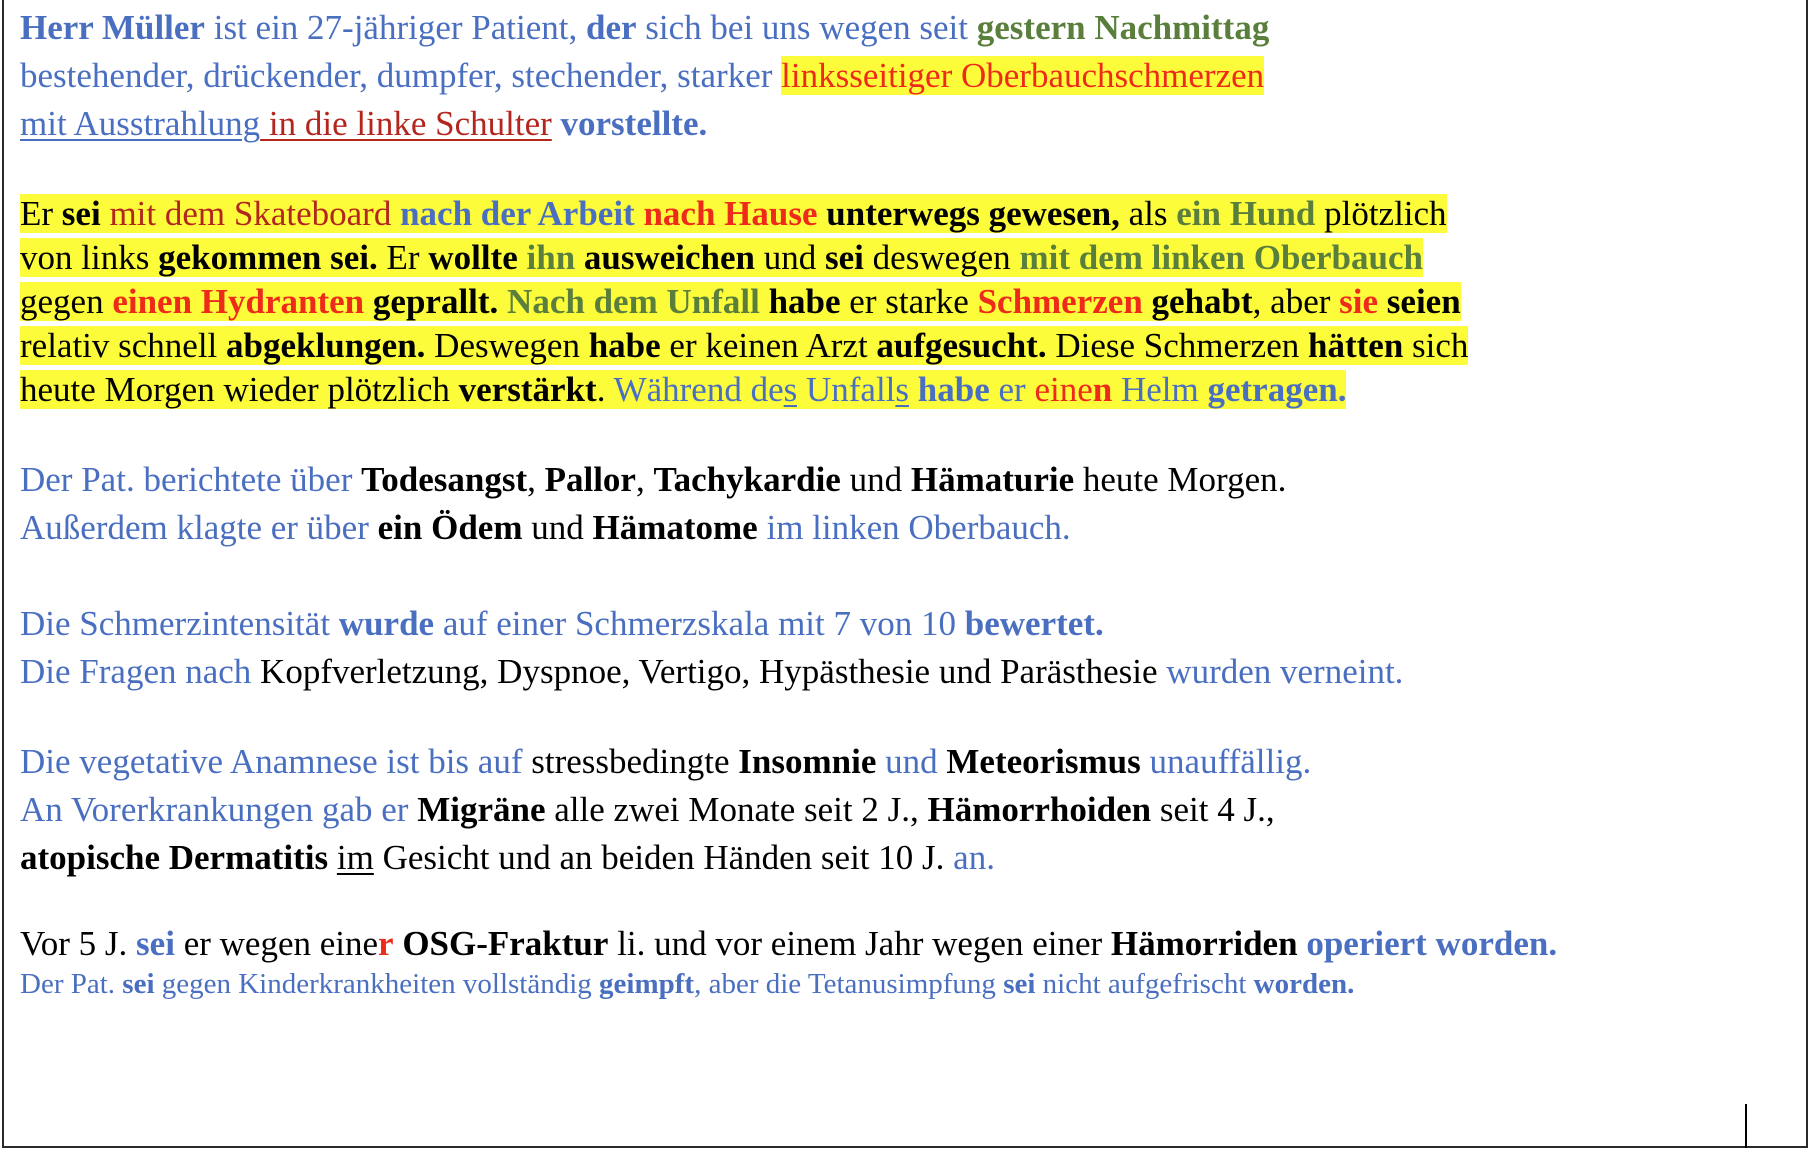 The width and height of the screenshot is (1814, 1154). What do you see at coordinates (909, 301) in the screenshot?
I see `text-run: er starke` at bounding box center [909, 301].